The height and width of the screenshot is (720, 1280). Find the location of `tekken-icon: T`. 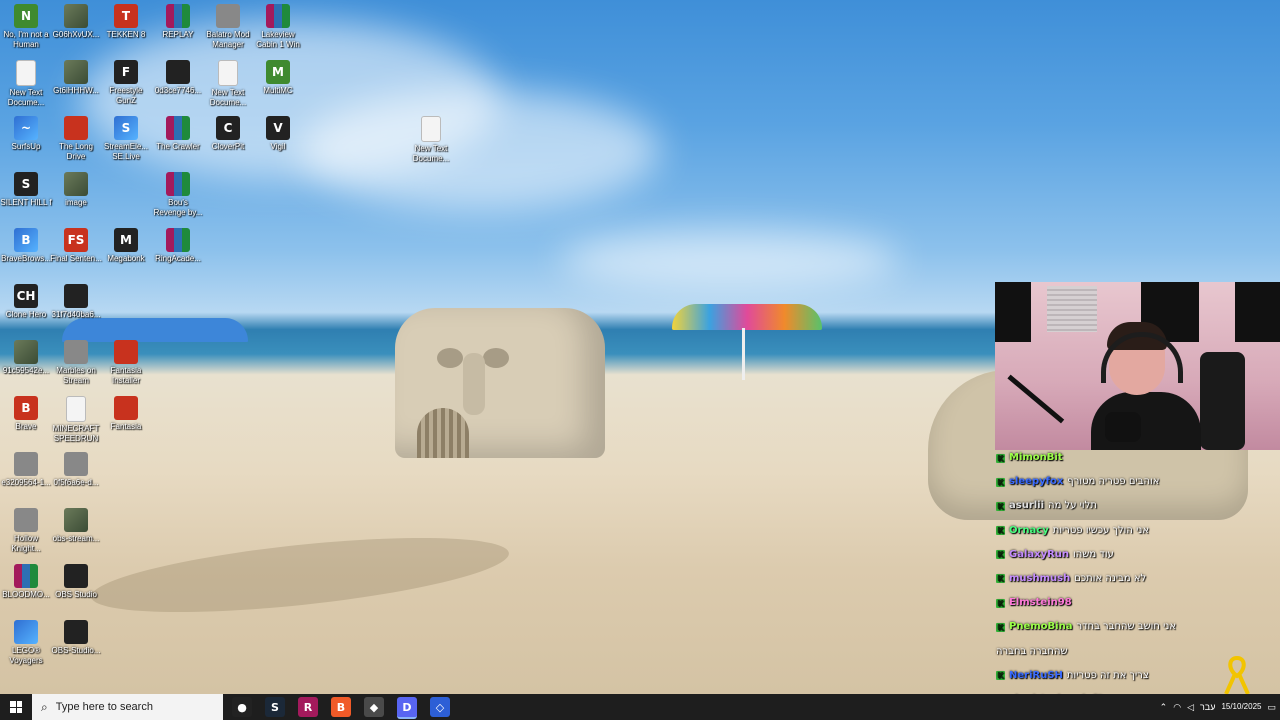

tekken-icon: T is located at coordinates (126, 16).